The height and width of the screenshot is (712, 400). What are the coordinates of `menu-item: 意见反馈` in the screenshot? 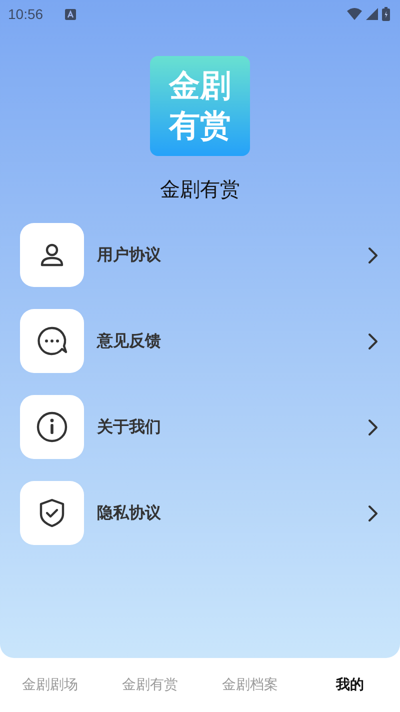 It's located at (200, 341).